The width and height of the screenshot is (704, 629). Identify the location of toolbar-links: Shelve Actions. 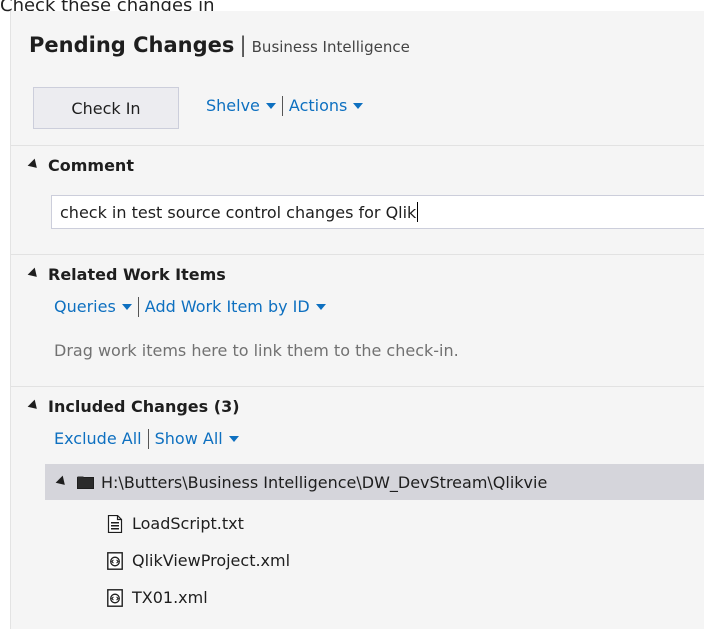
(285, 106).